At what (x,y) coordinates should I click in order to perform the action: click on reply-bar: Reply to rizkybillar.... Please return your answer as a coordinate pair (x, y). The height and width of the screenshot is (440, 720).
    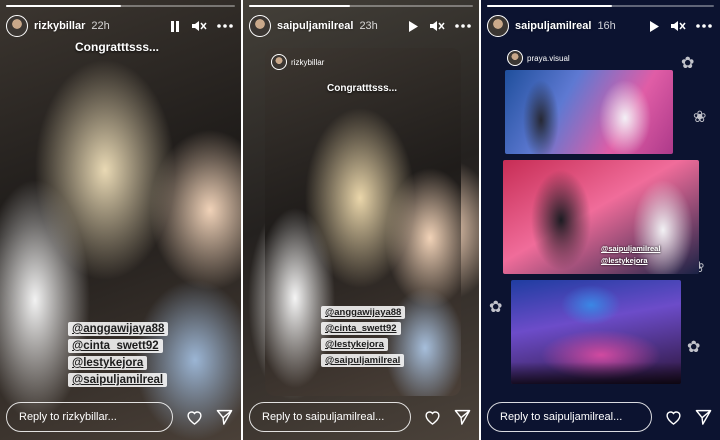
    Looking at the image, I should click on (119, 417).